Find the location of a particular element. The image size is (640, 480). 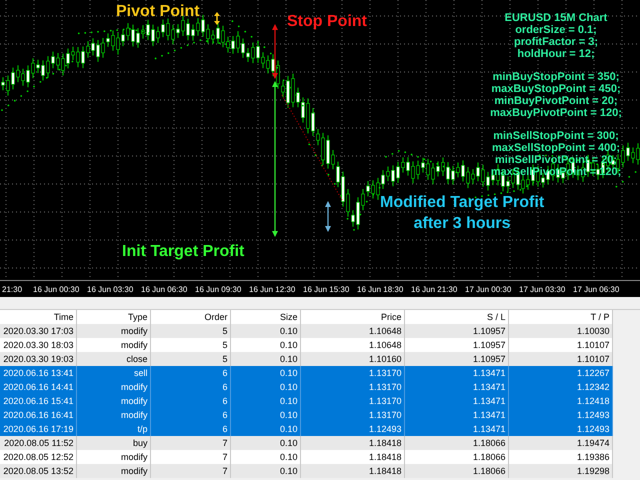

settings-text: EURUSD 15M Chart is located at coordinates (556, 18).